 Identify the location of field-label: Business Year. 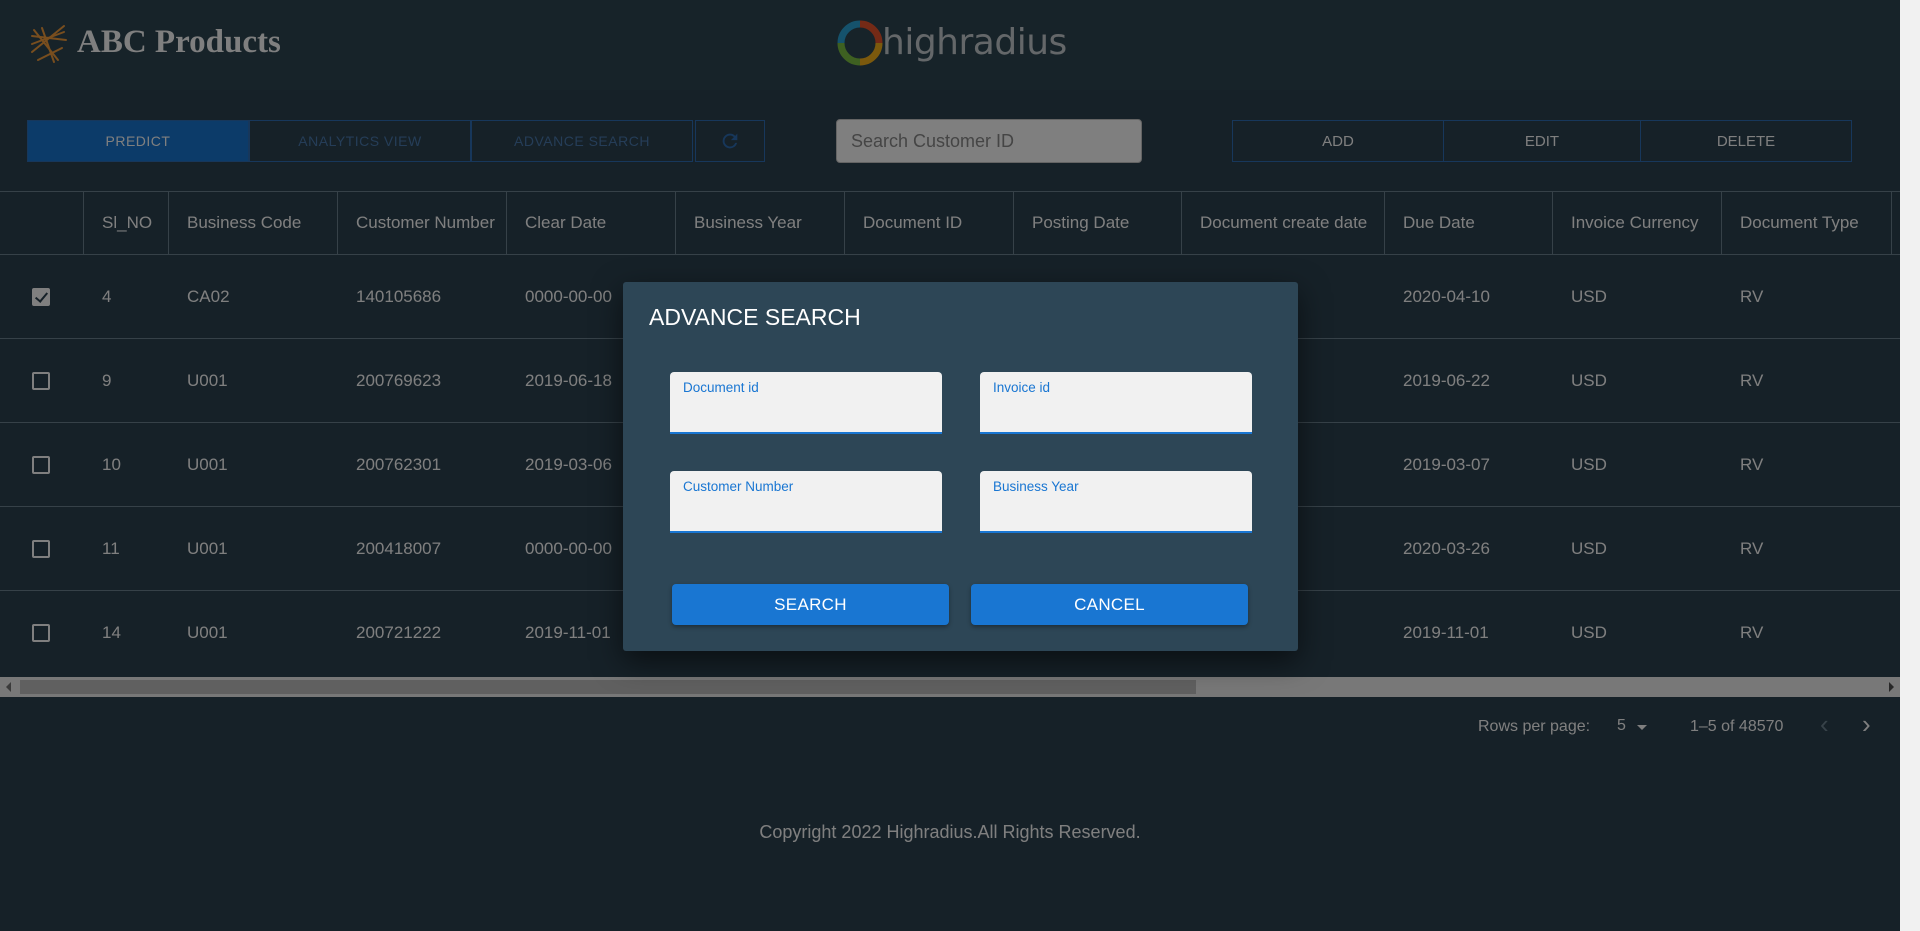
(1036, 486).